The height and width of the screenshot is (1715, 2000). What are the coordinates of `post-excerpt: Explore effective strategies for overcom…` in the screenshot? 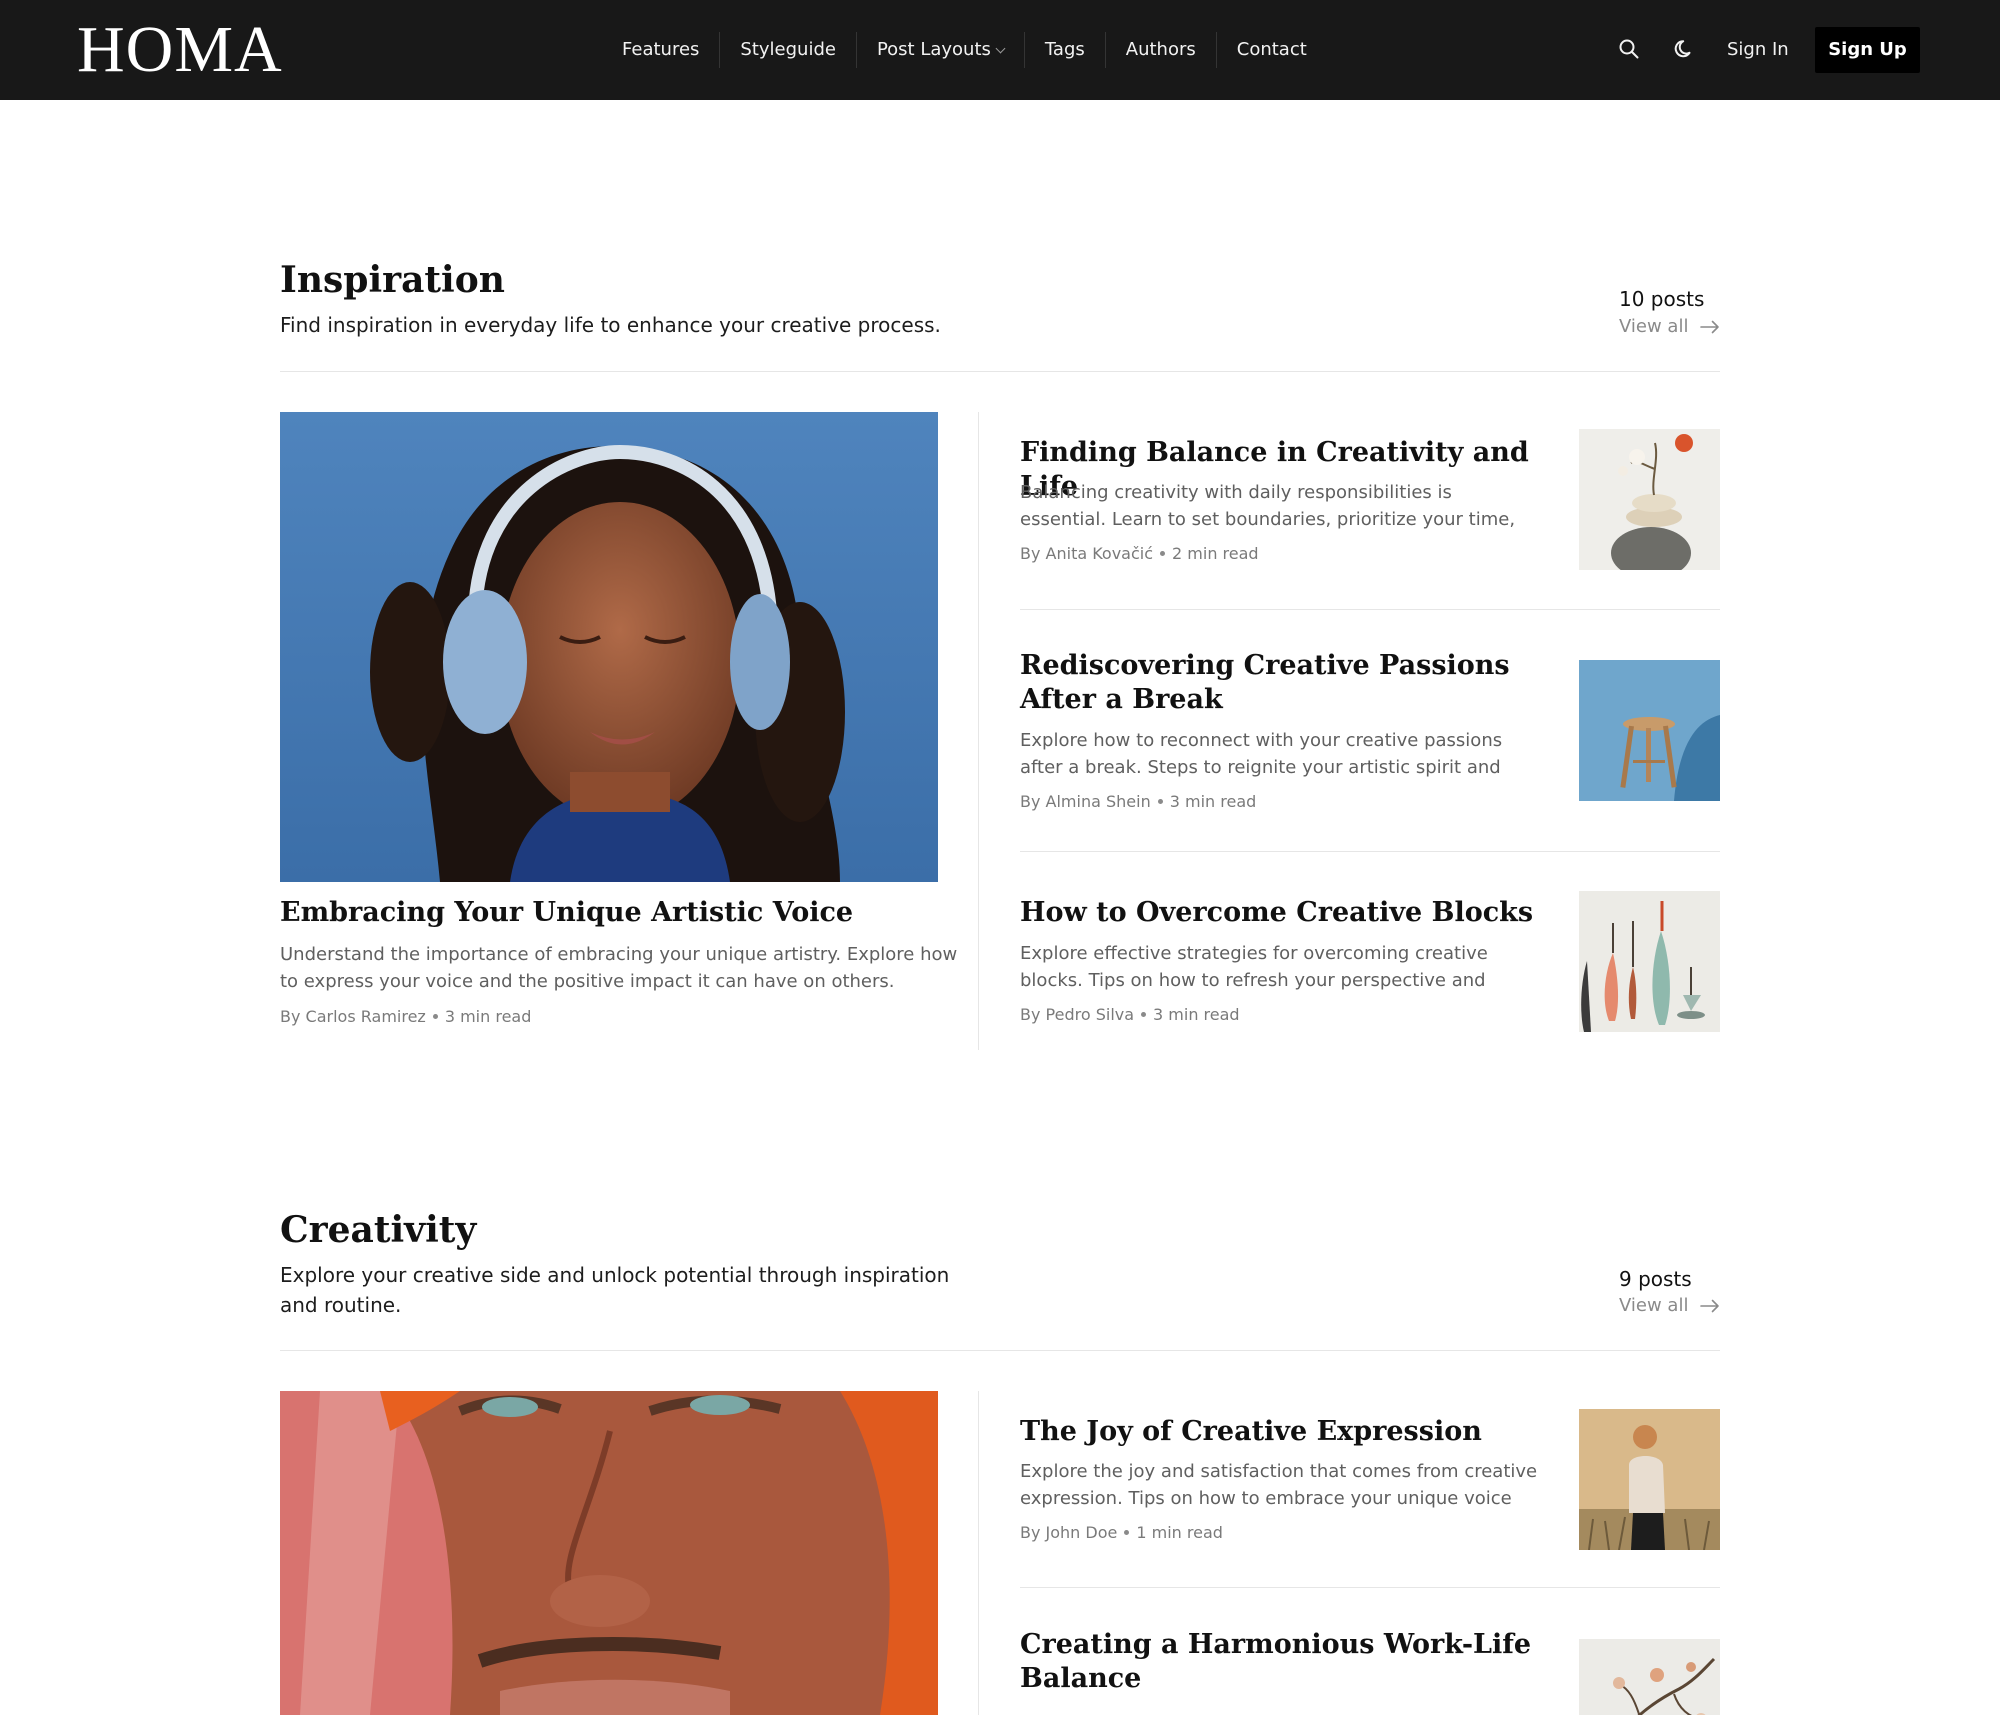 It's located at (1254, 967).